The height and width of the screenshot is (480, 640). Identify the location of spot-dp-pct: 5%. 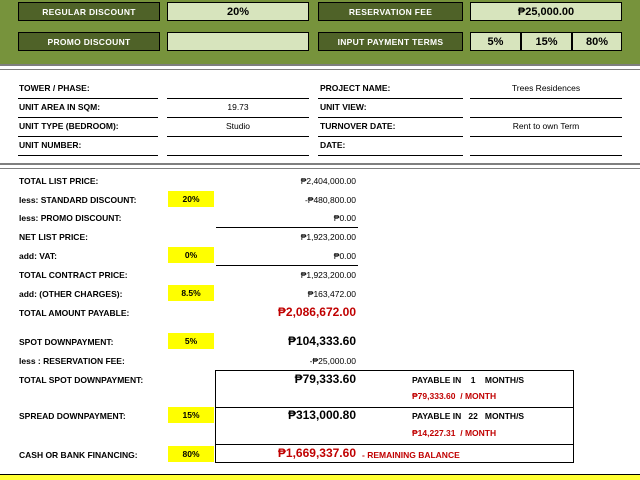
(191, 341).